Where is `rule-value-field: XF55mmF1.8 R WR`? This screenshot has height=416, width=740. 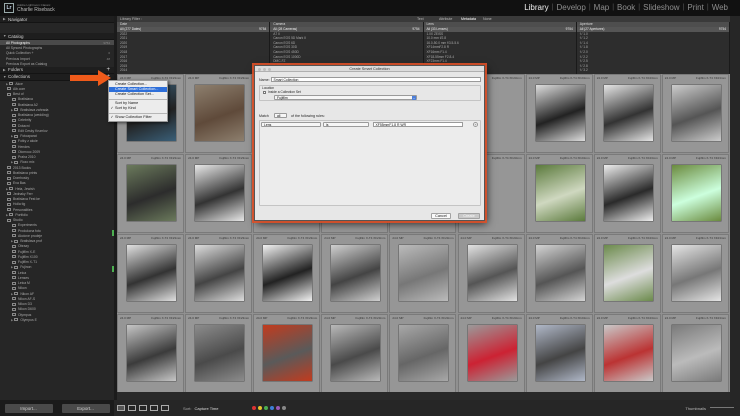
rule-value-field: XF55mmF1.8 R WR is located at coordinates (418, 124).